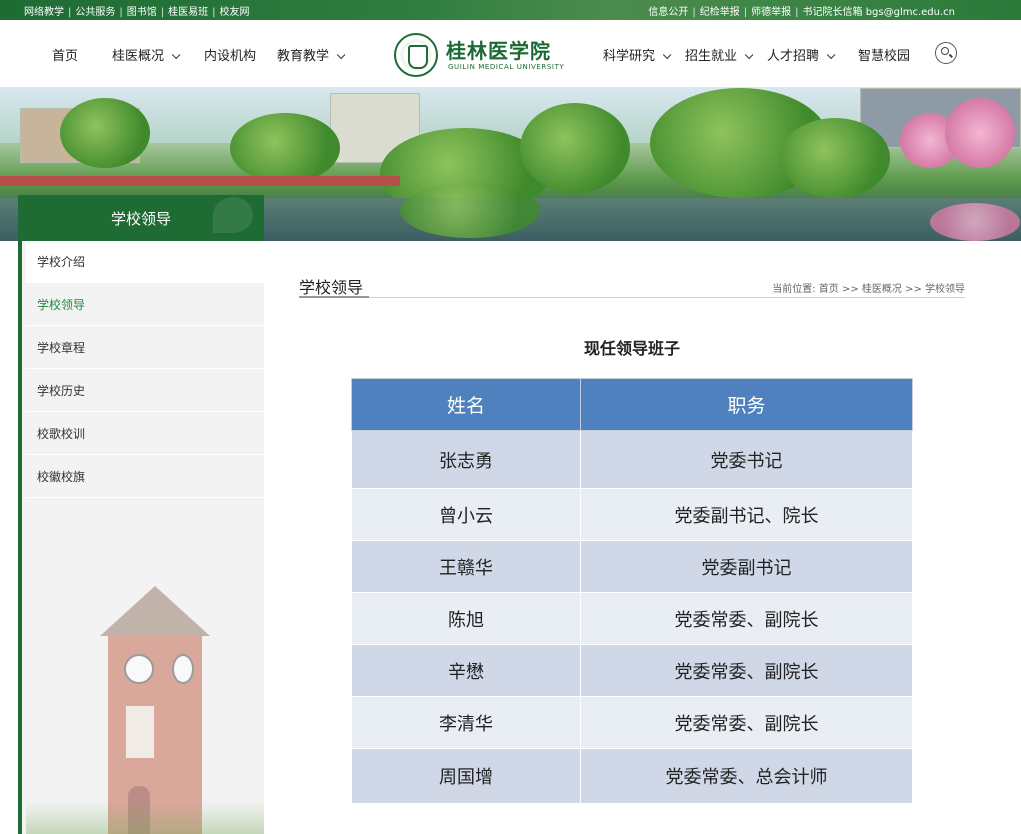  What do you see at coordinates (416, 55) in the screenshot?
I see `seal-icon` at bounding box center [416, 55].